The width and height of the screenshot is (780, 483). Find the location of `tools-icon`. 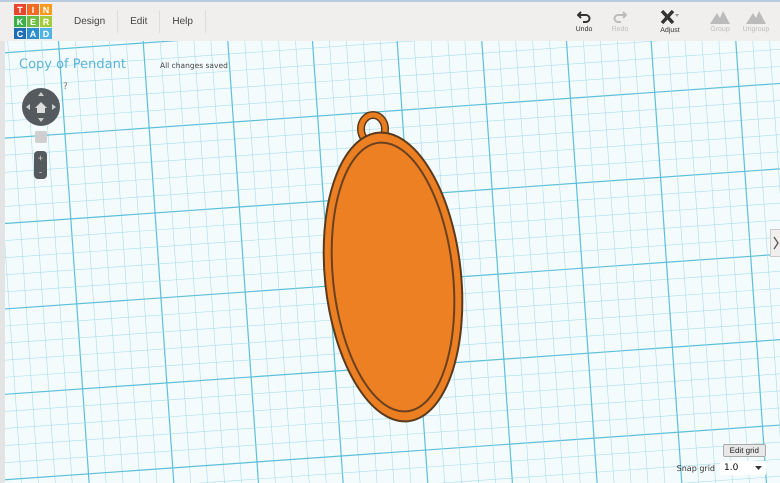

tools-icon is located at coordinates (670, 17).